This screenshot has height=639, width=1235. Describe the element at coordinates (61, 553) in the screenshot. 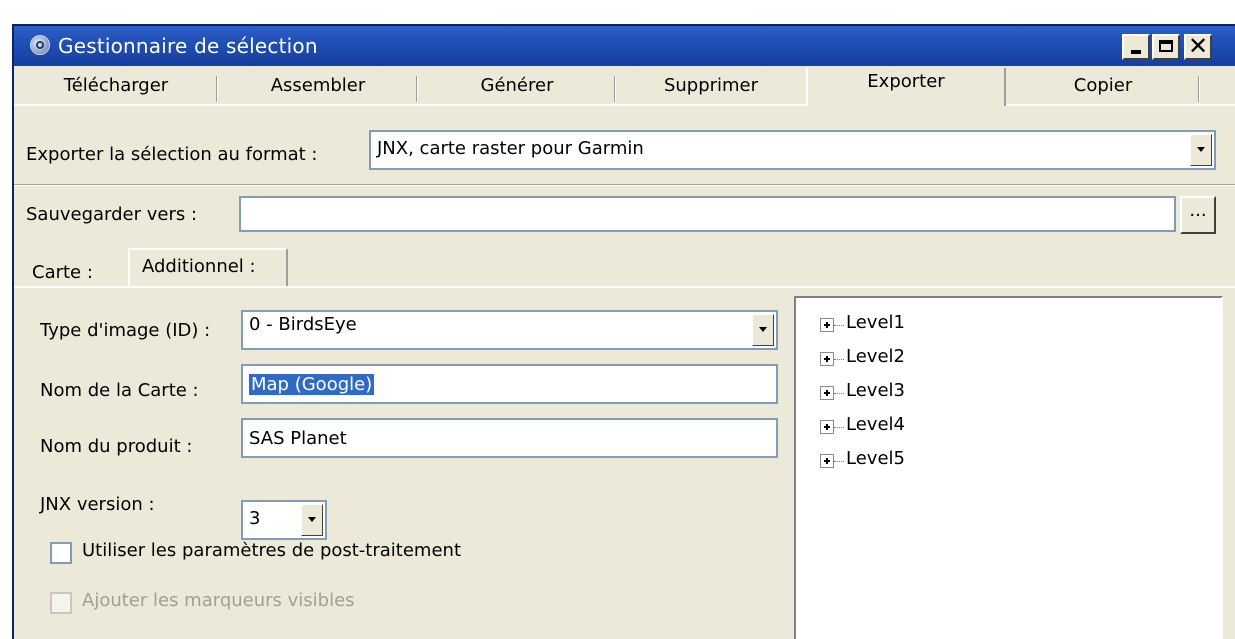

I see `post-processing-checkbox` at that location.